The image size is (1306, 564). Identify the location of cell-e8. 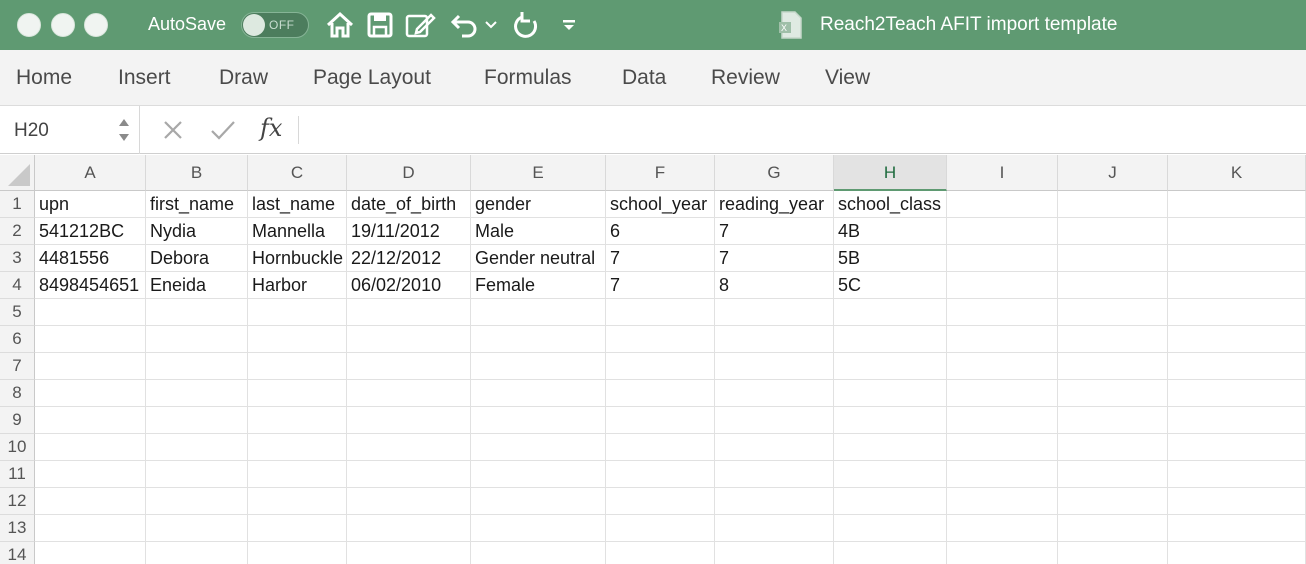
(538, 393).